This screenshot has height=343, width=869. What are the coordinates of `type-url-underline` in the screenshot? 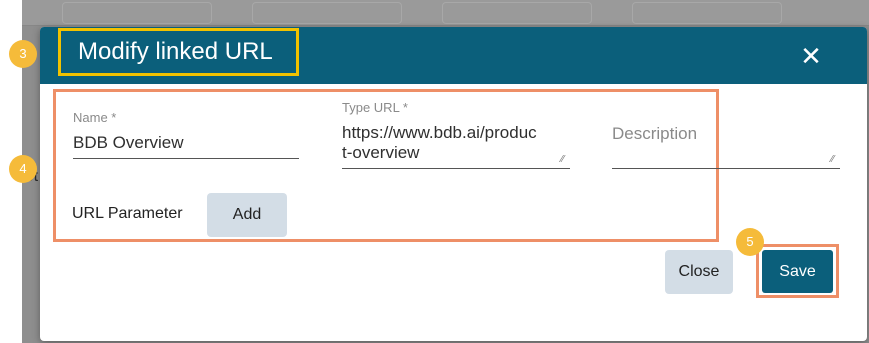 It's located at (456, 168).